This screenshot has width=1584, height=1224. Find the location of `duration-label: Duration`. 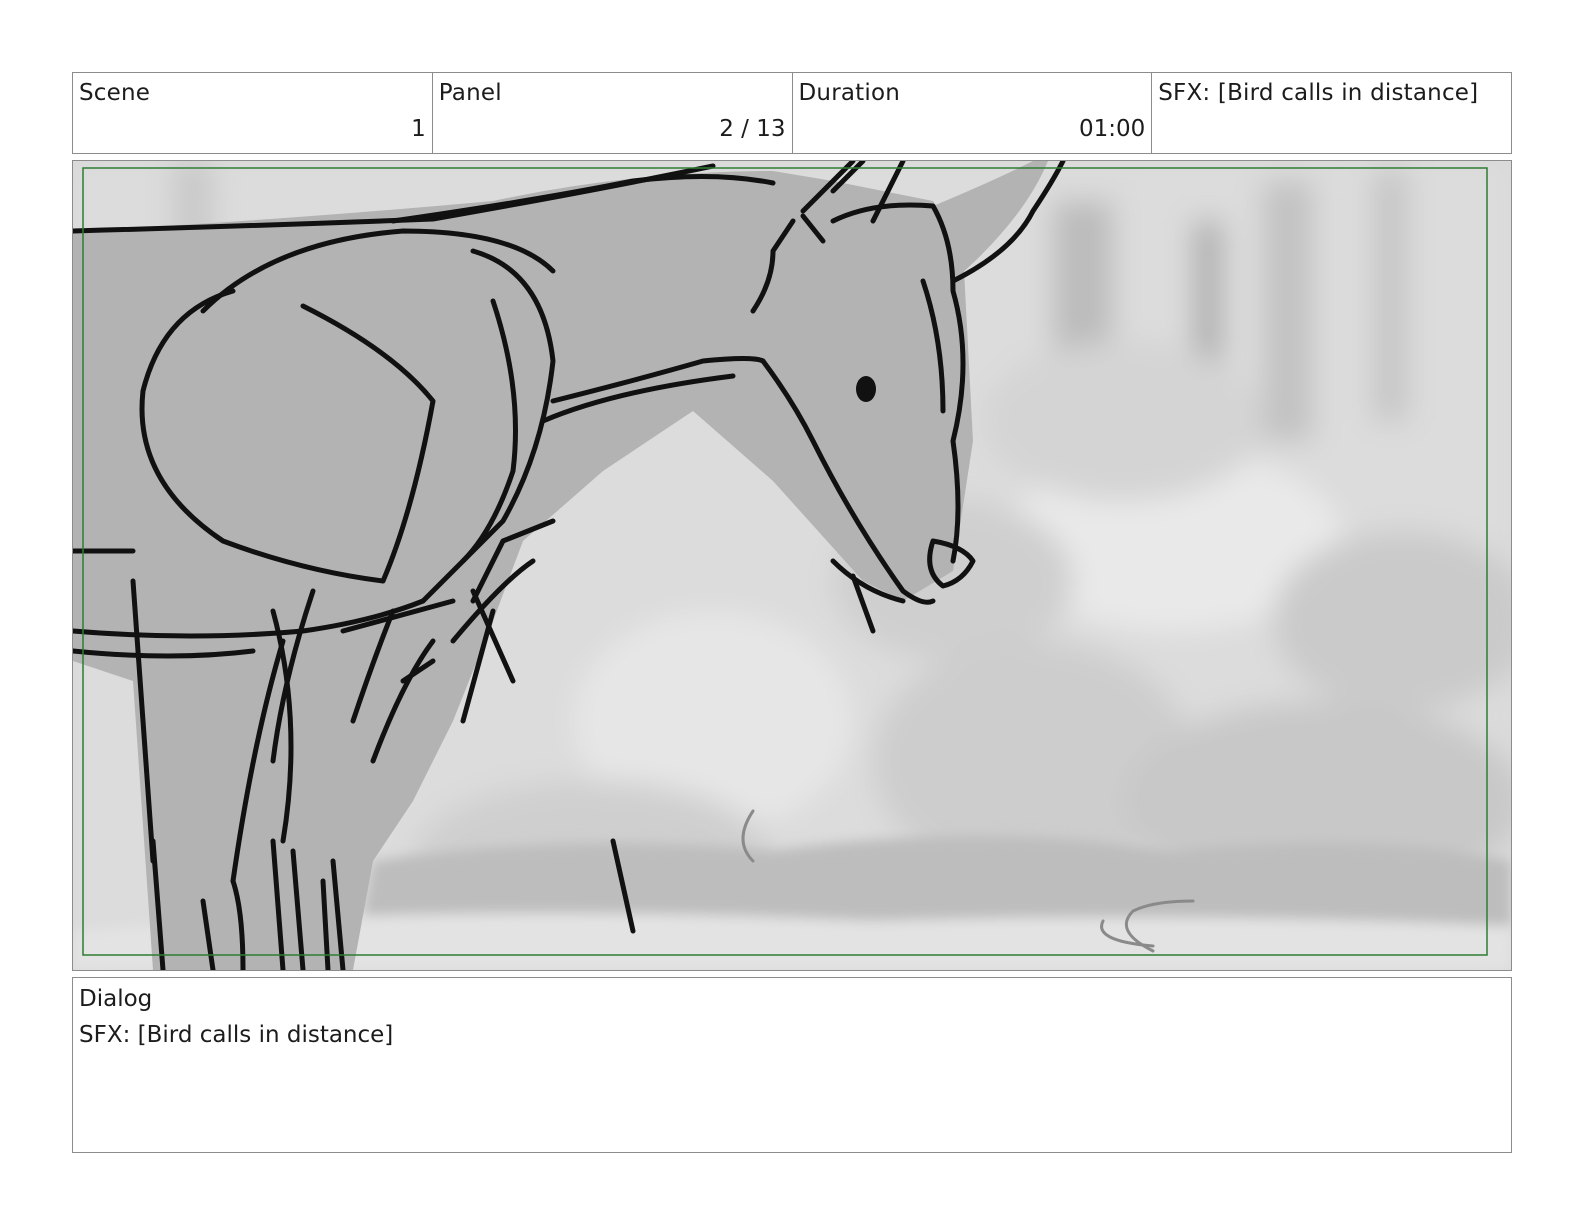

duration-label: Duration is located at coordinates (849, 93).